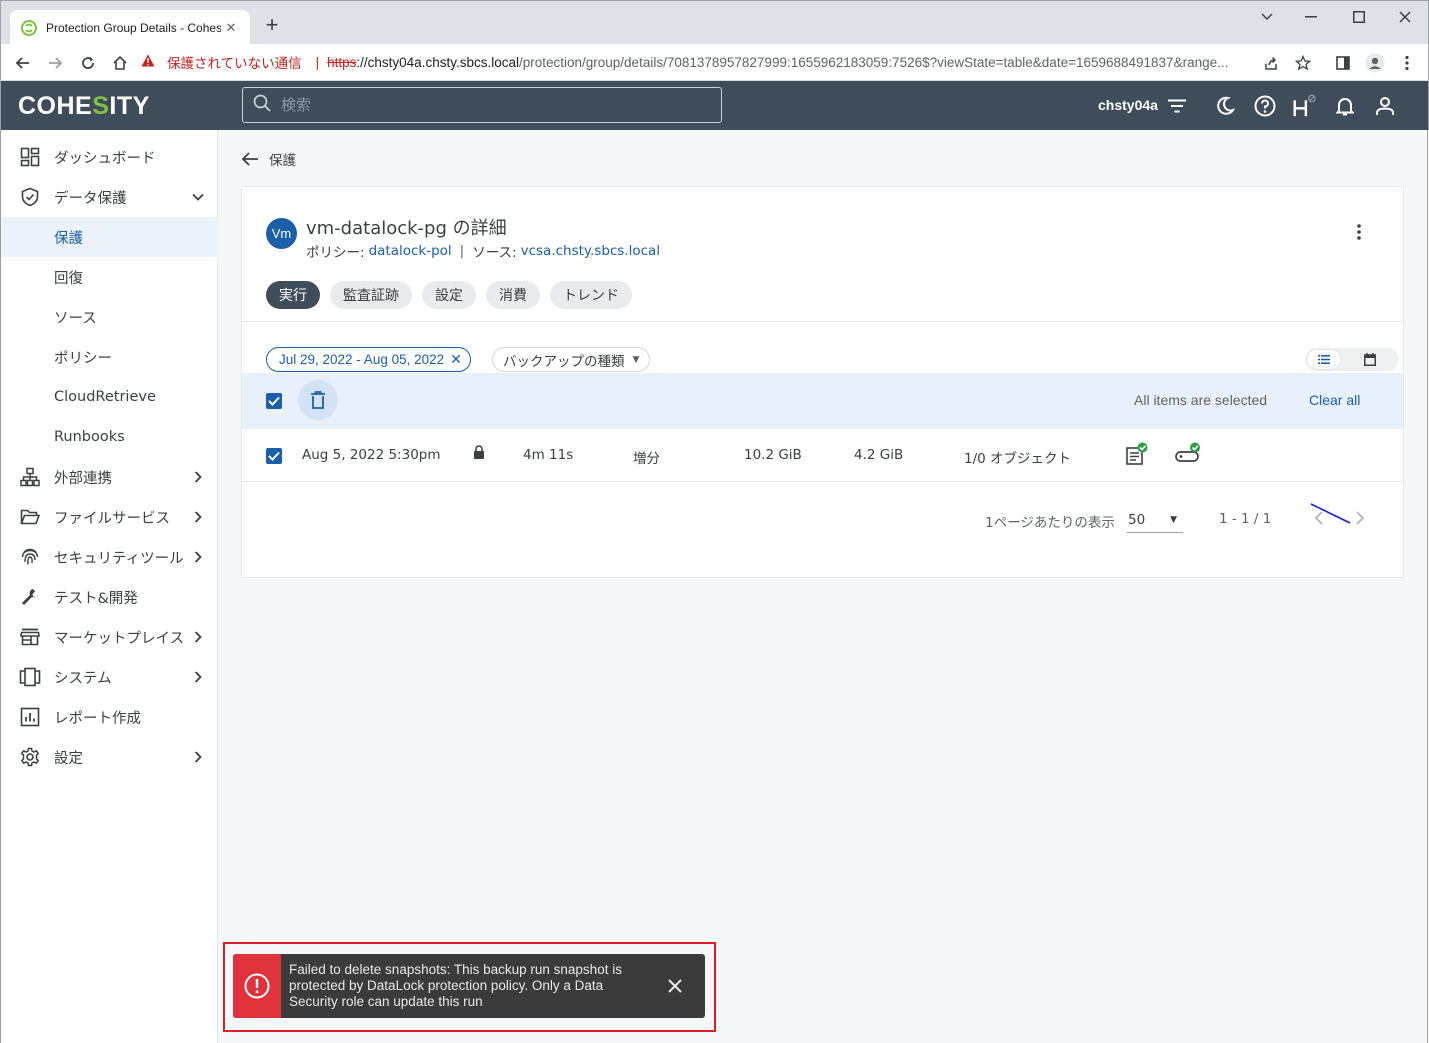 This screenshot has height=1043, width=1429. I want to click on more-actions-icon, so click(1359, 232).